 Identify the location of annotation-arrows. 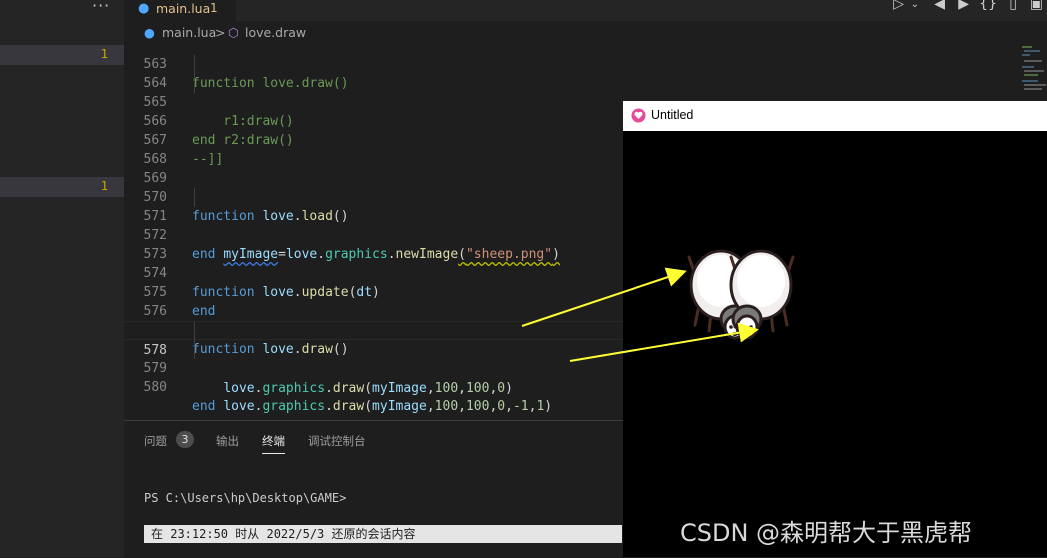
(640, 314).